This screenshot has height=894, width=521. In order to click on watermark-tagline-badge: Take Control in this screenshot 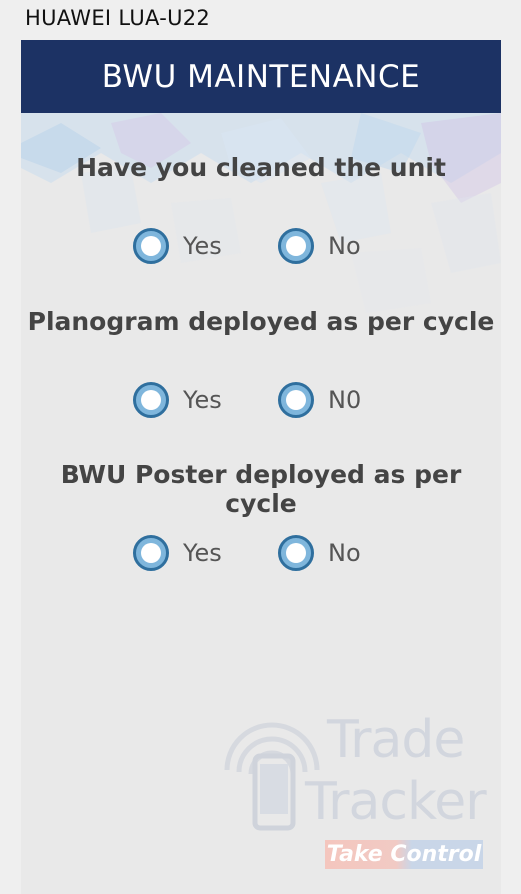, I will do `click(404, 854)`.